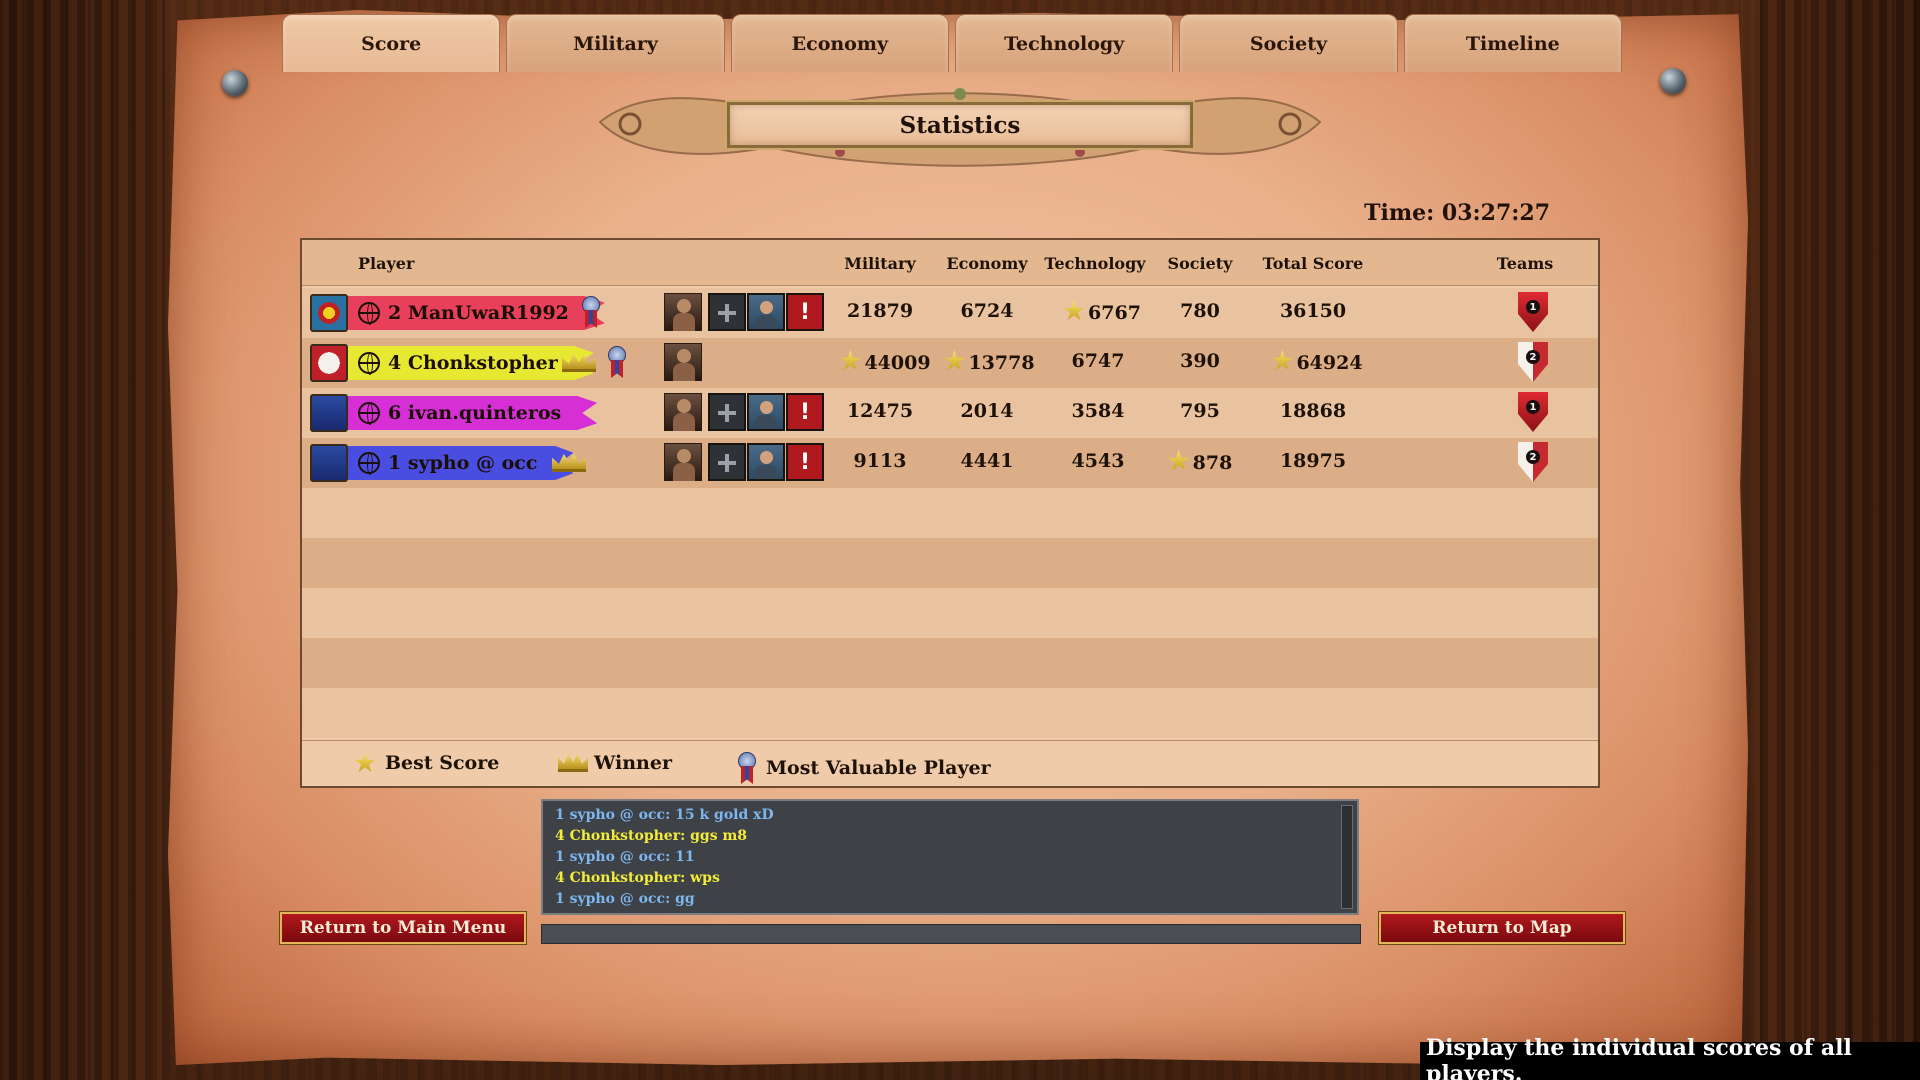 This screenshot has height=1080, width=1920. What do you see at coordinates (989, 362) in the screenshot?
I see `economy-score: 13778` at bounding box center [989, 362].